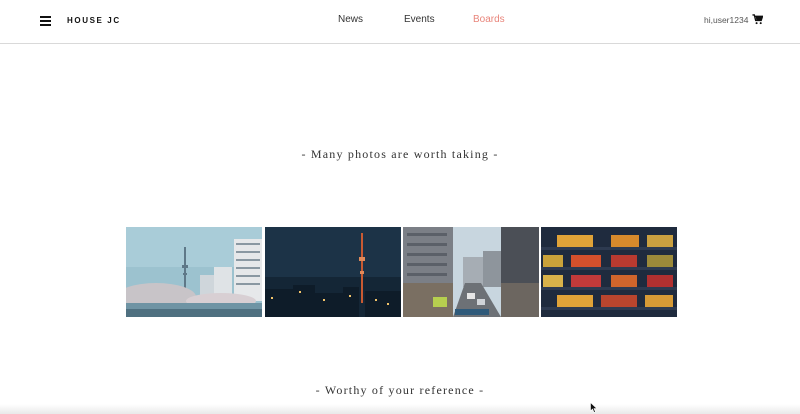  I want to click on page-bottom-shadow, so click(400, 409).